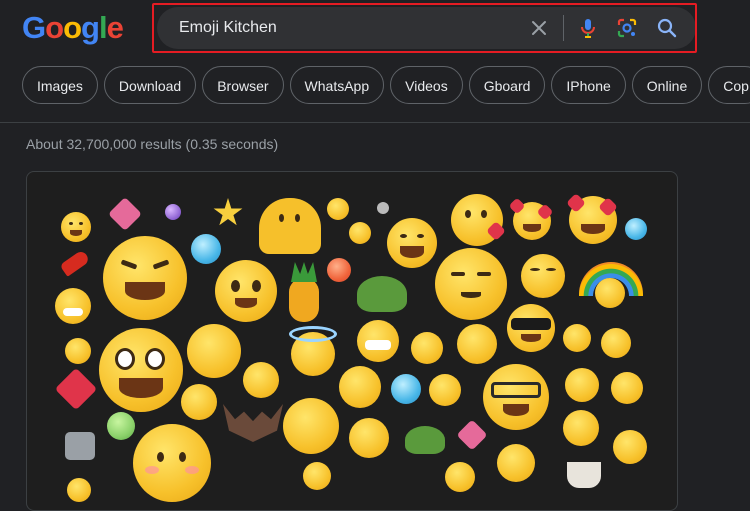  Describe the element at coordinates (152, 144) in the screenshot. I see `results-stats: About 32,700,000 results (0.35 seconds)` at that location.